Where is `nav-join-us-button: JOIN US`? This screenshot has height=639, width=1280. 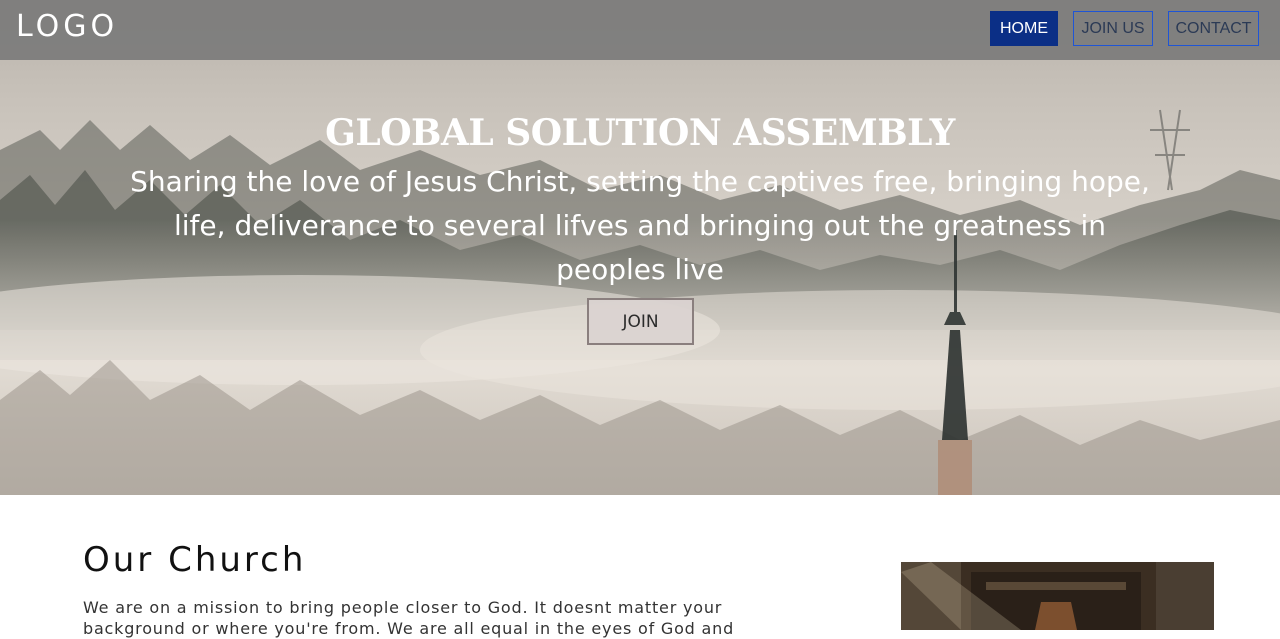
nav-join-us-button: JOIN US is located at coordinates (1113, 28).